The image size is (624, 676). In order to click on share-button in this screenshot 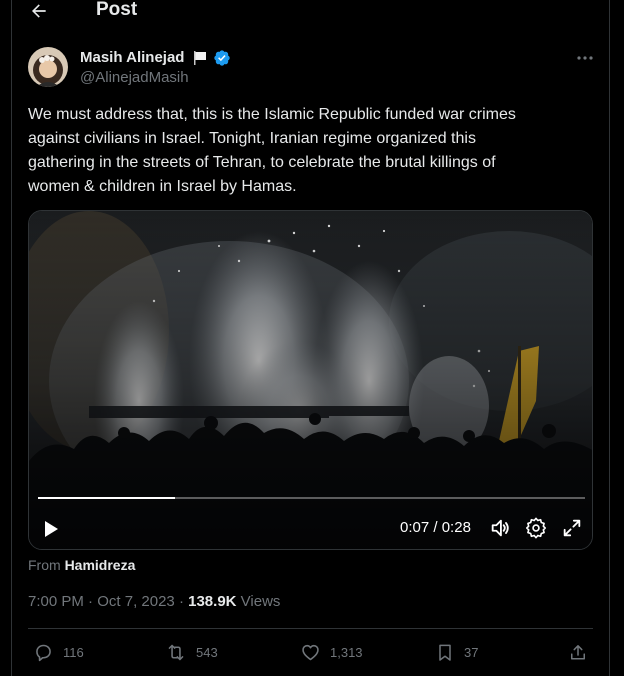, I will do `click(578, 652)`.